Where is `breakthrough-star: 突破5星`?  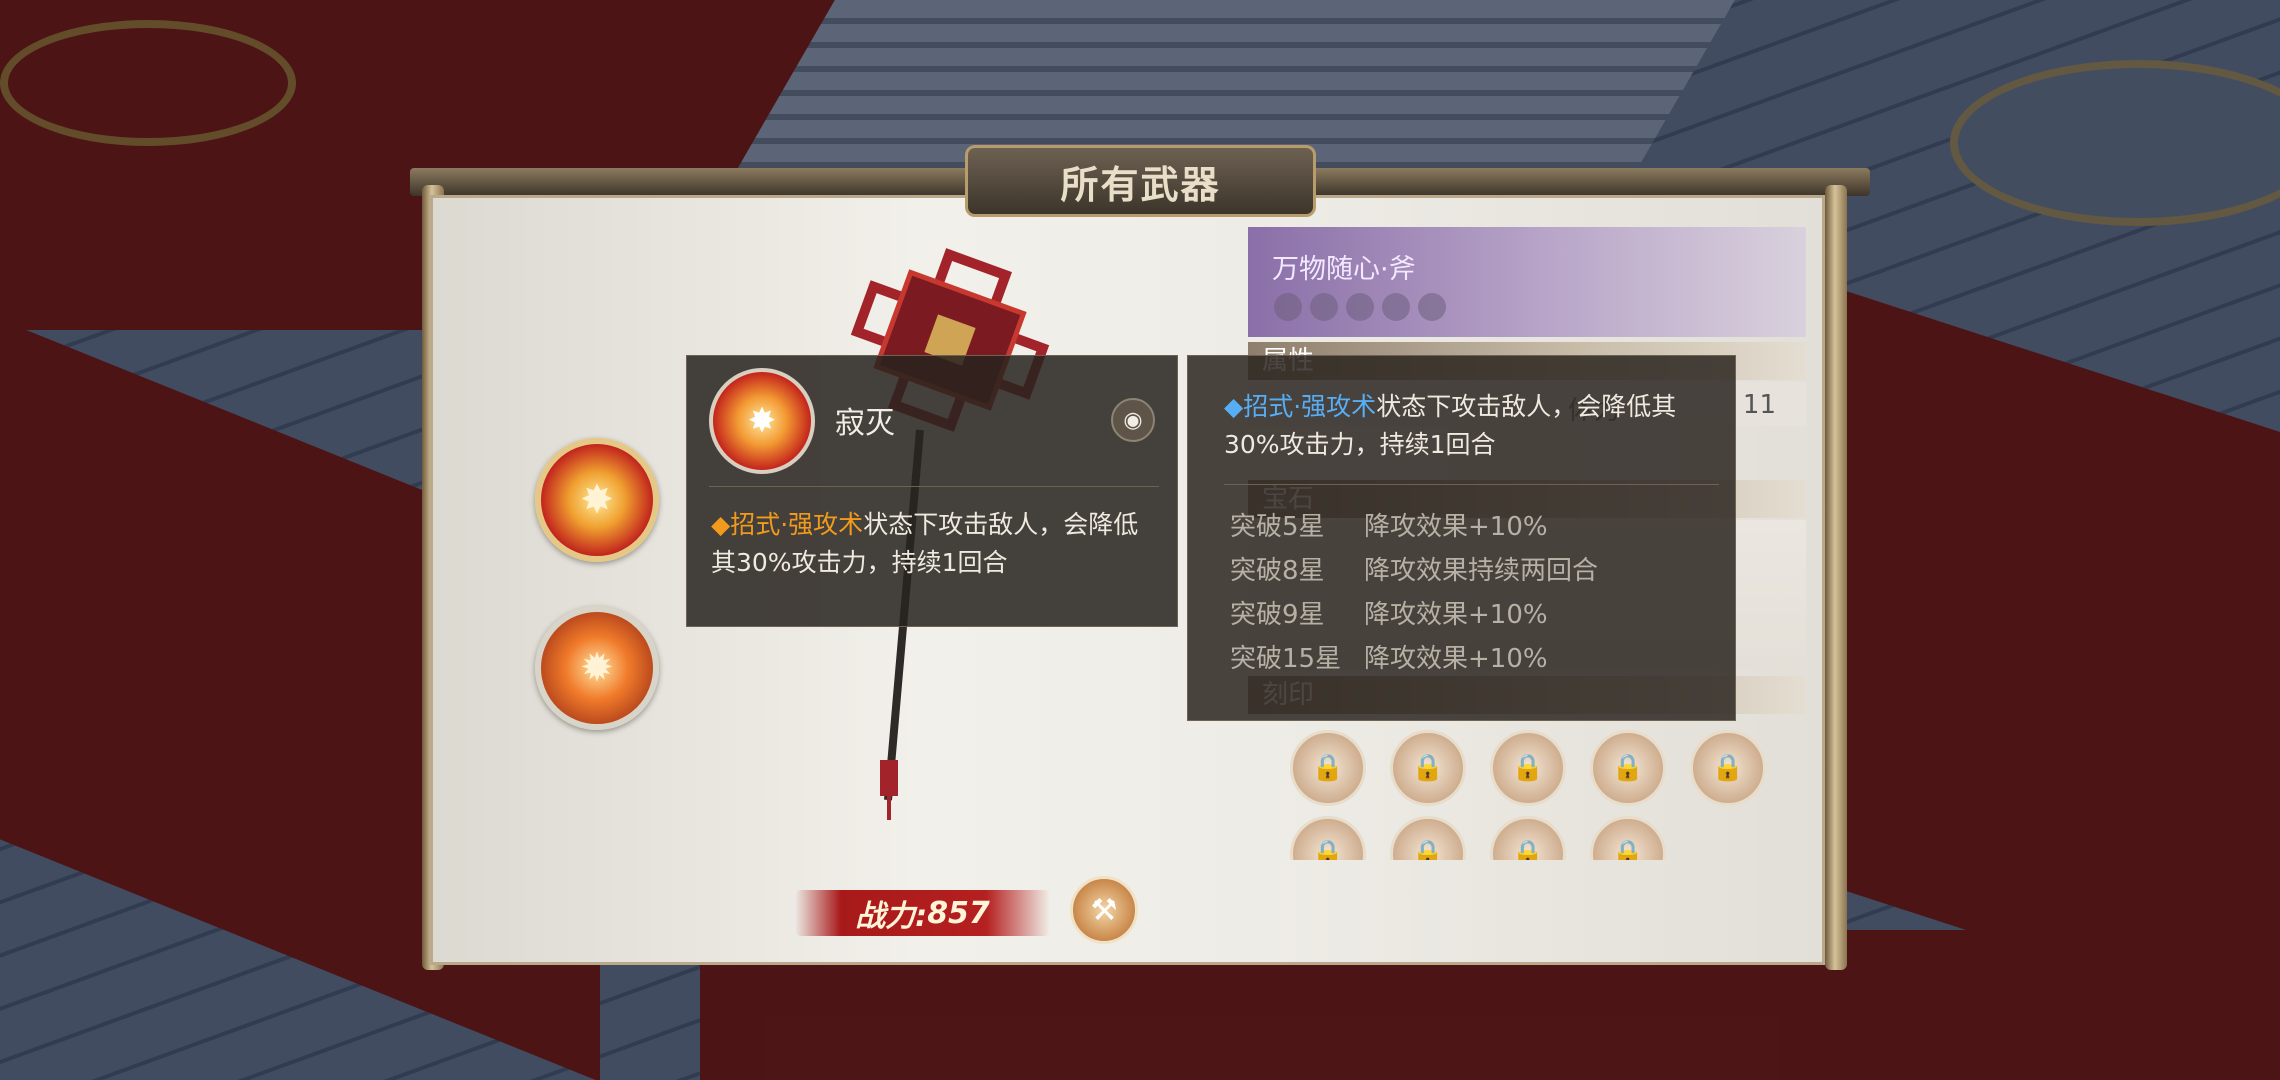
breakthrough-star: 突破5星 is located at coordinates (1277, 526).